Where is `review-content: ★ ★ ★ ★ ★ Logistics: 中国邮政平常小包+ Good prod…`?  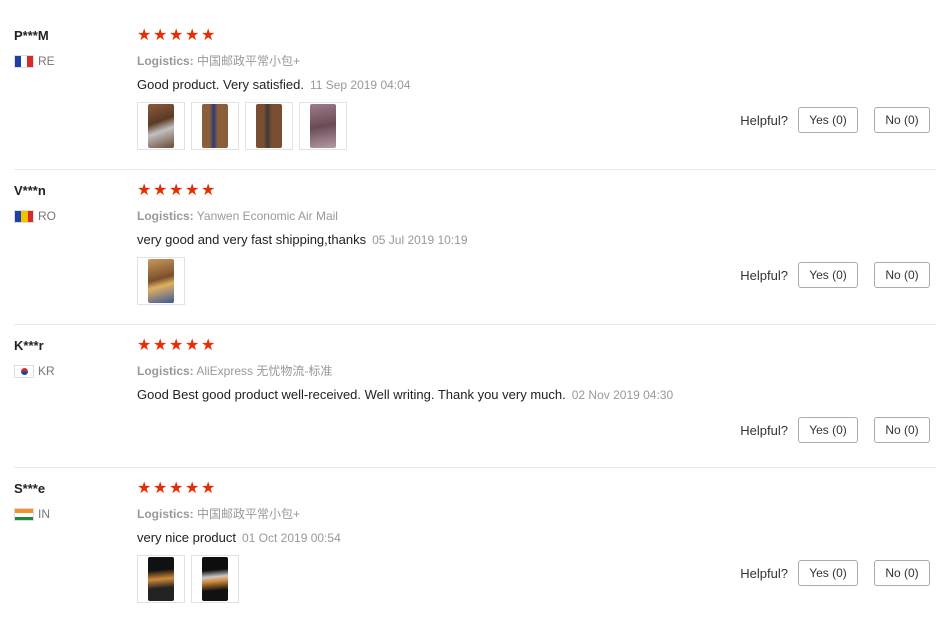
review-content: ★ ★ ★ ★ ★ Logistics: 中国邮政平常小包+ Good prod… is located at coordinates (543, 60).